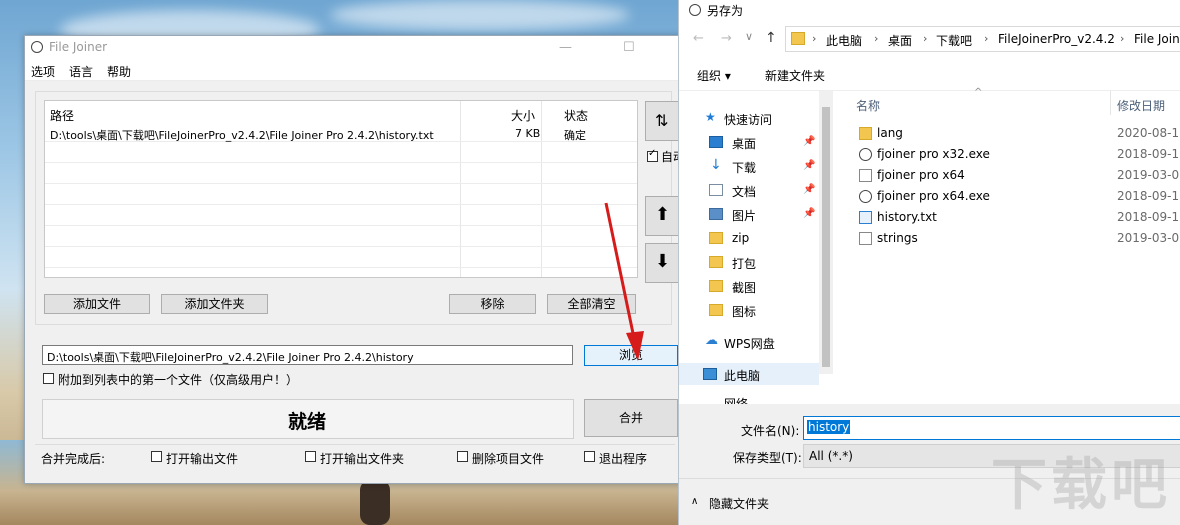 The height and width of the screenshot is (525, 1180). I want to click on command-bar: 组织 ▾ 新建文件夹, so click(929, 74).